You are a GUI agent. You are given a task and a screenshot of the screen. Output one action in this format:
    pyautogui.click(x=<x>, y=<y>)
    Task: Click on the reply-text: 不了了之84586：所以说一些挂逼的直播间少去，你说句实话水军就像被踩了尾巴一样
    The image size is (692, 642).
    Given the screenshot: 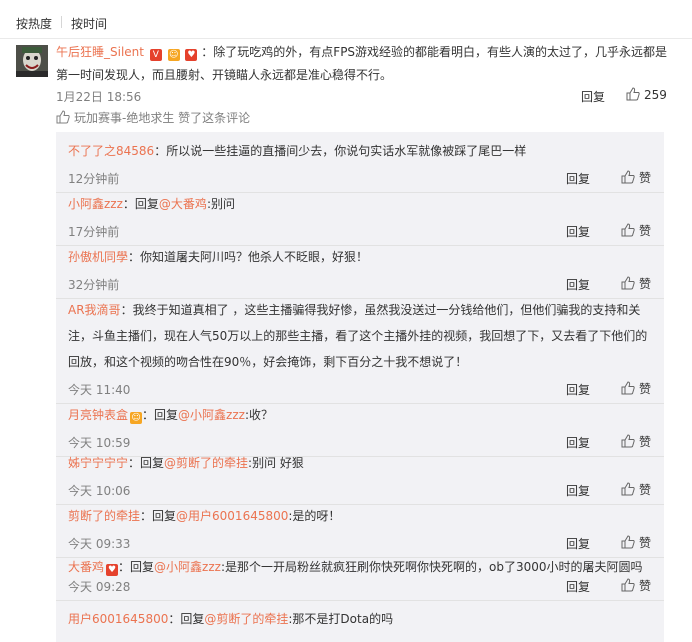 What is the action you would take?
    pyautogui.click(x=360, y=151)
    